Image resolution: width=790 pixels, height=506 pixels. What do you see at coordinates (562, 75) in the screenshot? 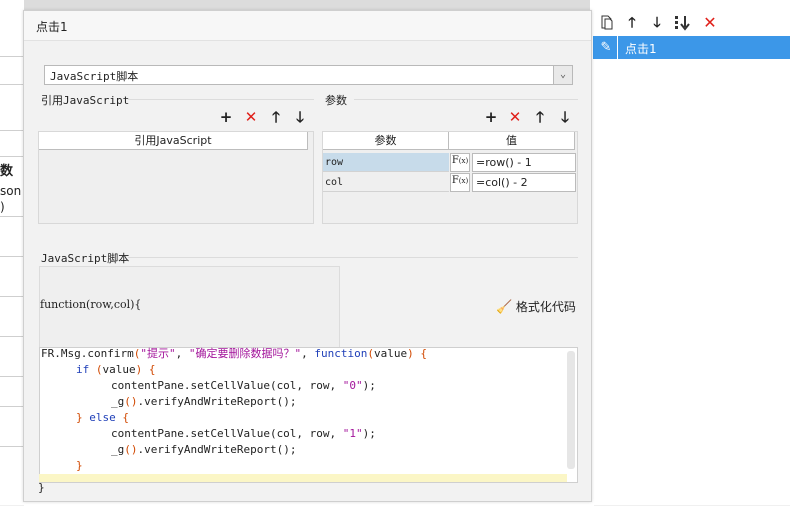
I see `chevron-down-icon: ⌄` at bounding box center [562, 75].